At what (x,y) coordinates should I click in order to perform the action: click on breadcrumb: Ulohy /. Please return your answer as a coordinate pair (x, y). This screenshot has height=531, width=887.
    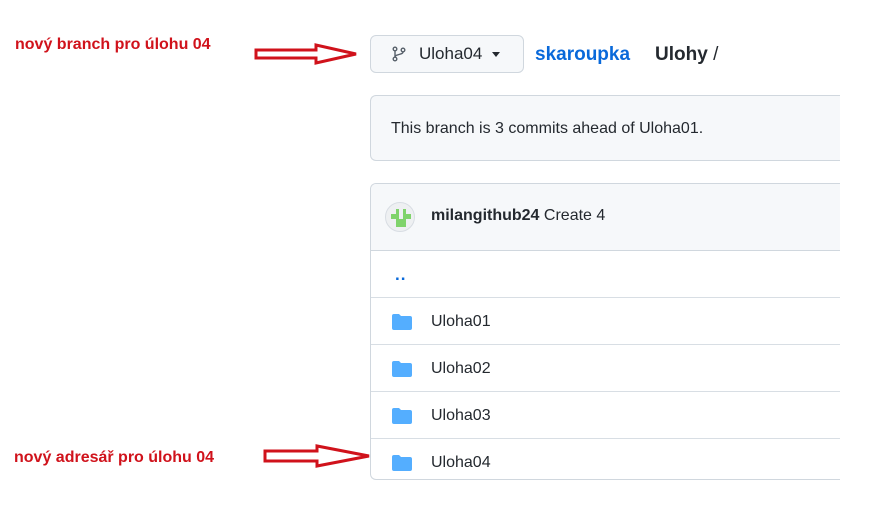
    Looking at the image, I should click on (686, 55).